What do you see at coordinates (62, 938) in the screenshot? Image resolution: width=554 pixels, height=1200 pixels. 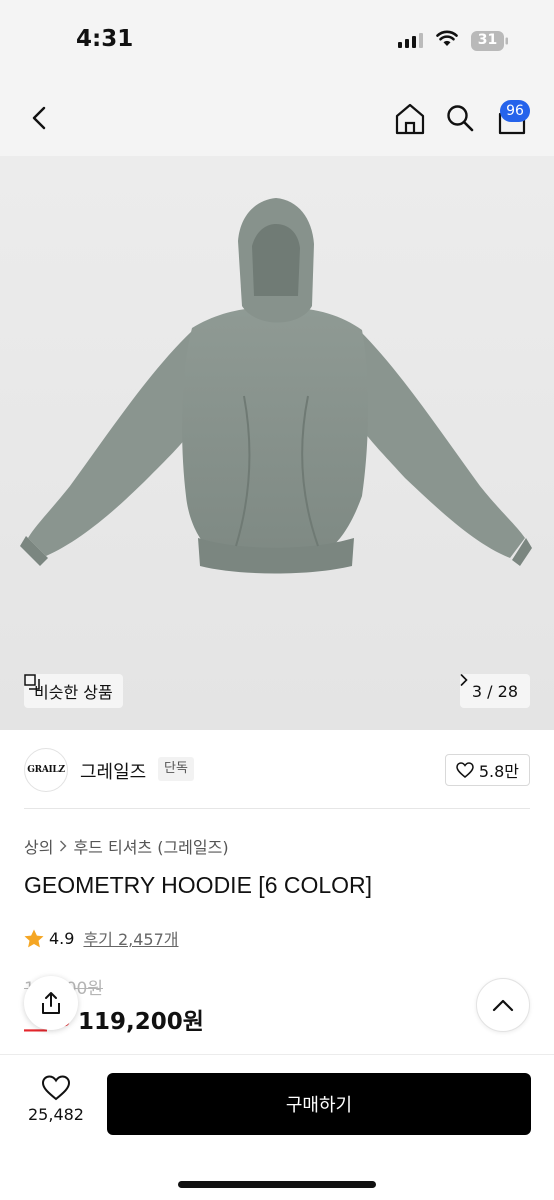 I see `rating-value: 4.9` at bounding box center [62, 938].